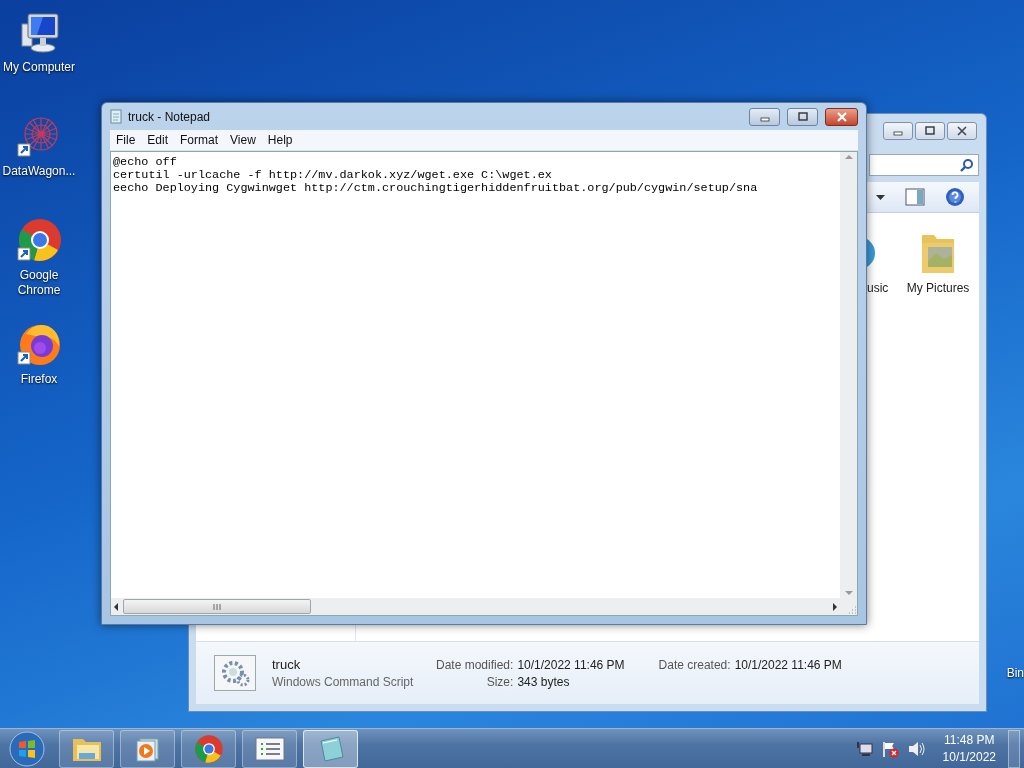 The width and height of the screenshot is (1024, 768). Describe the element at coordinates (145, 162) in the screenshot. I see `text-line: @echo off` at that location.